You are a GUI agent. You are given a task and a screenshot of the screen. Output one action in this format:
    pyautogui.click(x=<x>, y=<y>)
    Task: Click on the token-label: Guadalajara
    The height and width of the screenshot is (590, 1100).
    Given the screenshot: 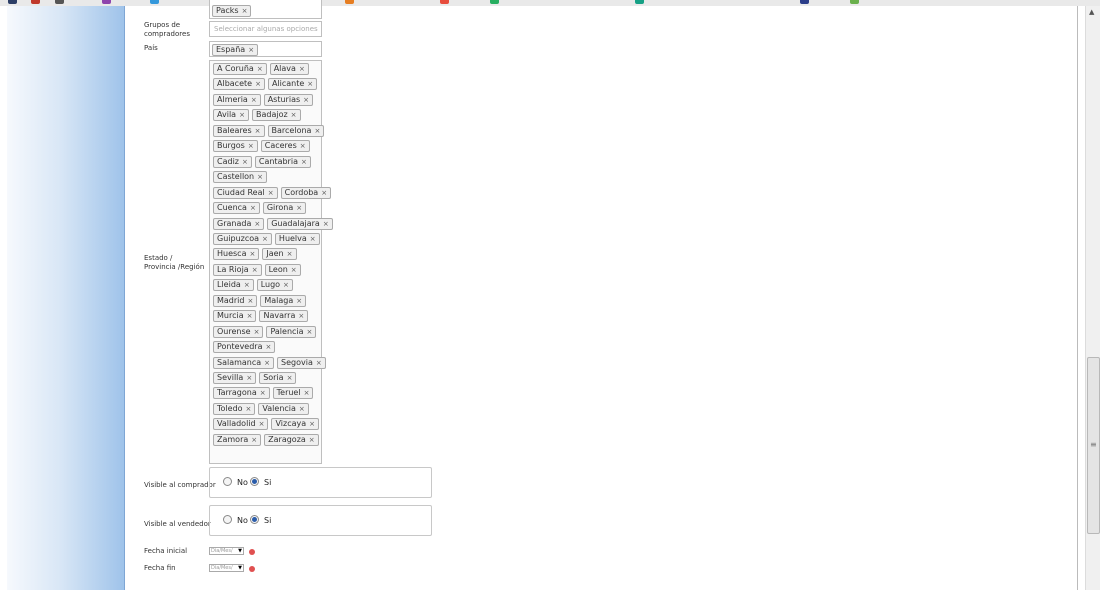 What is the action you would take?
    pyautogui.click(x=295, y=223)
    